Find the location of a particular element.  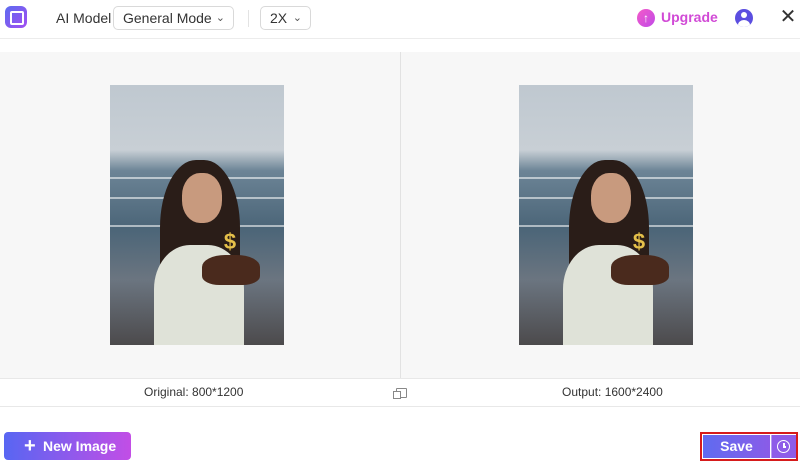

toolbar-divider is located at coordinates (248, 18).